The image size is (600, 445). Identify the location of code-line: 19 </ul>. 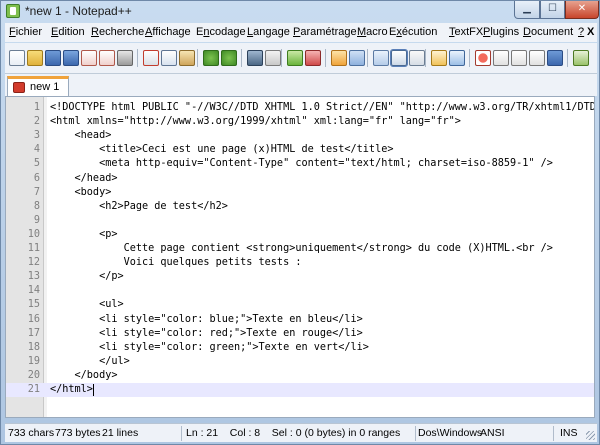
(300, 362).